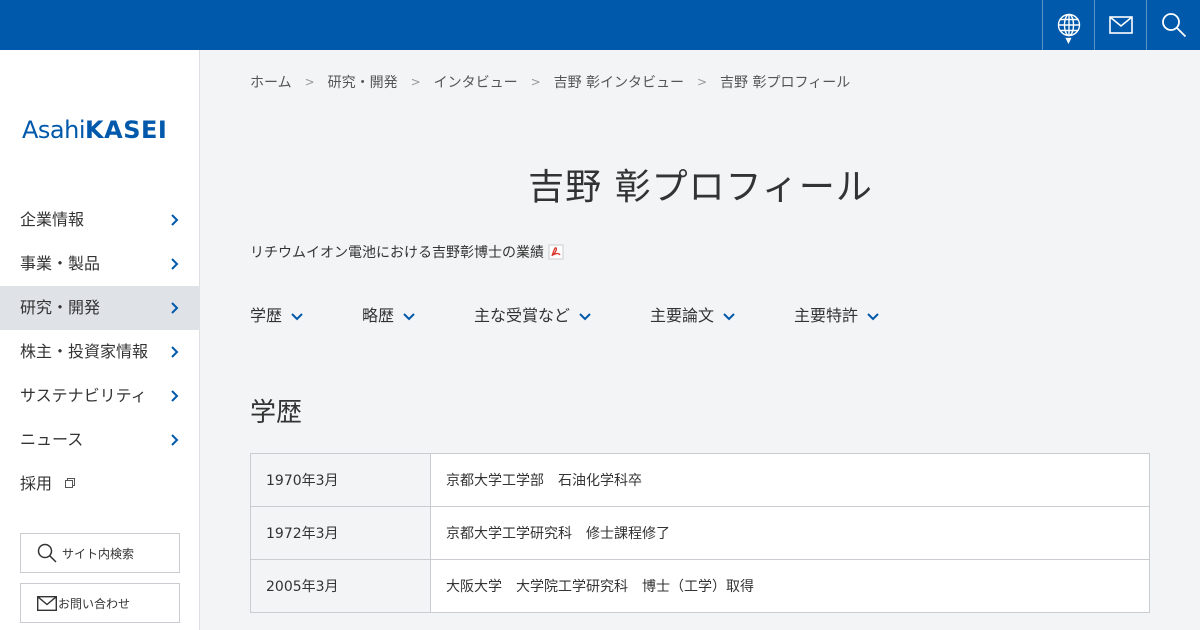  What do you see at coordinates (600, 25) in the screenshot?
I see `top-bar: ▼` at bounding box center [600, 25].